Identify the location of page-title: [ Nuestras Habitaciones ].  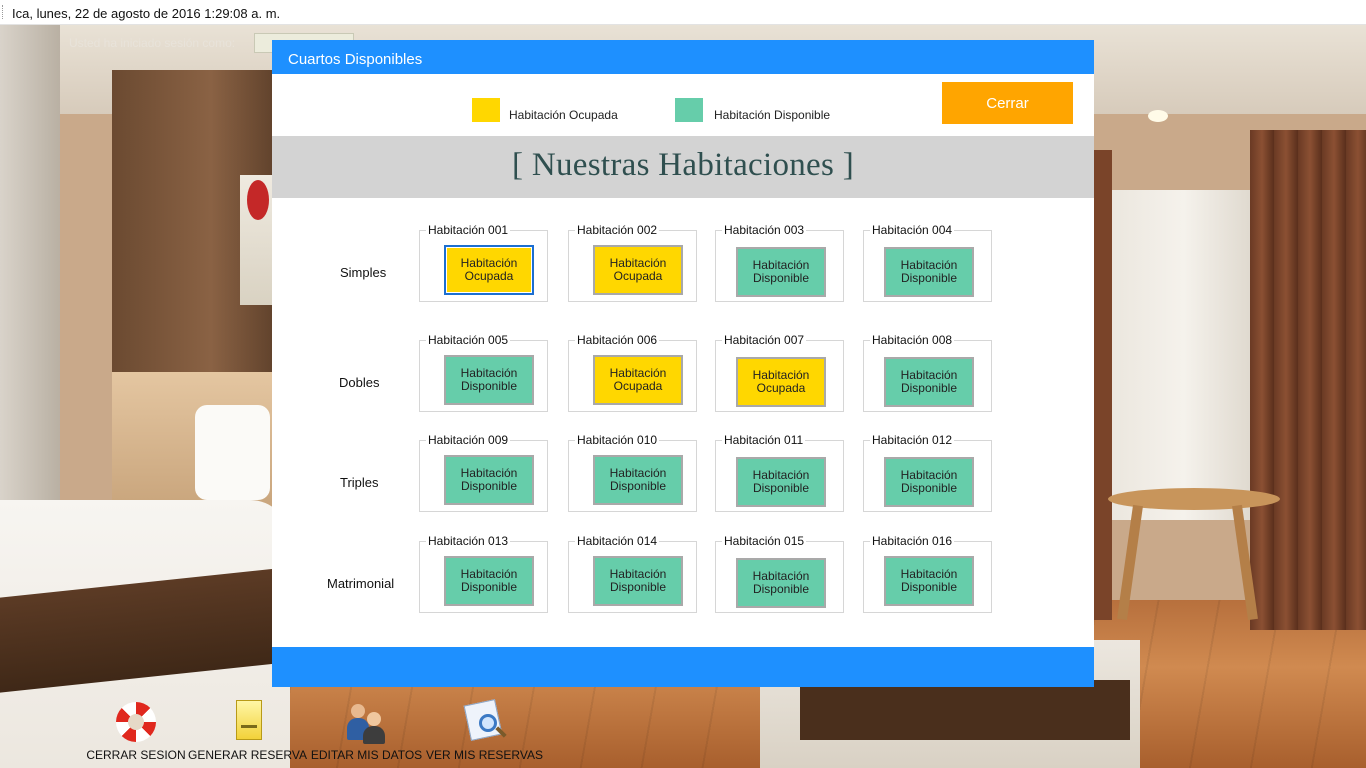
(683, 165).